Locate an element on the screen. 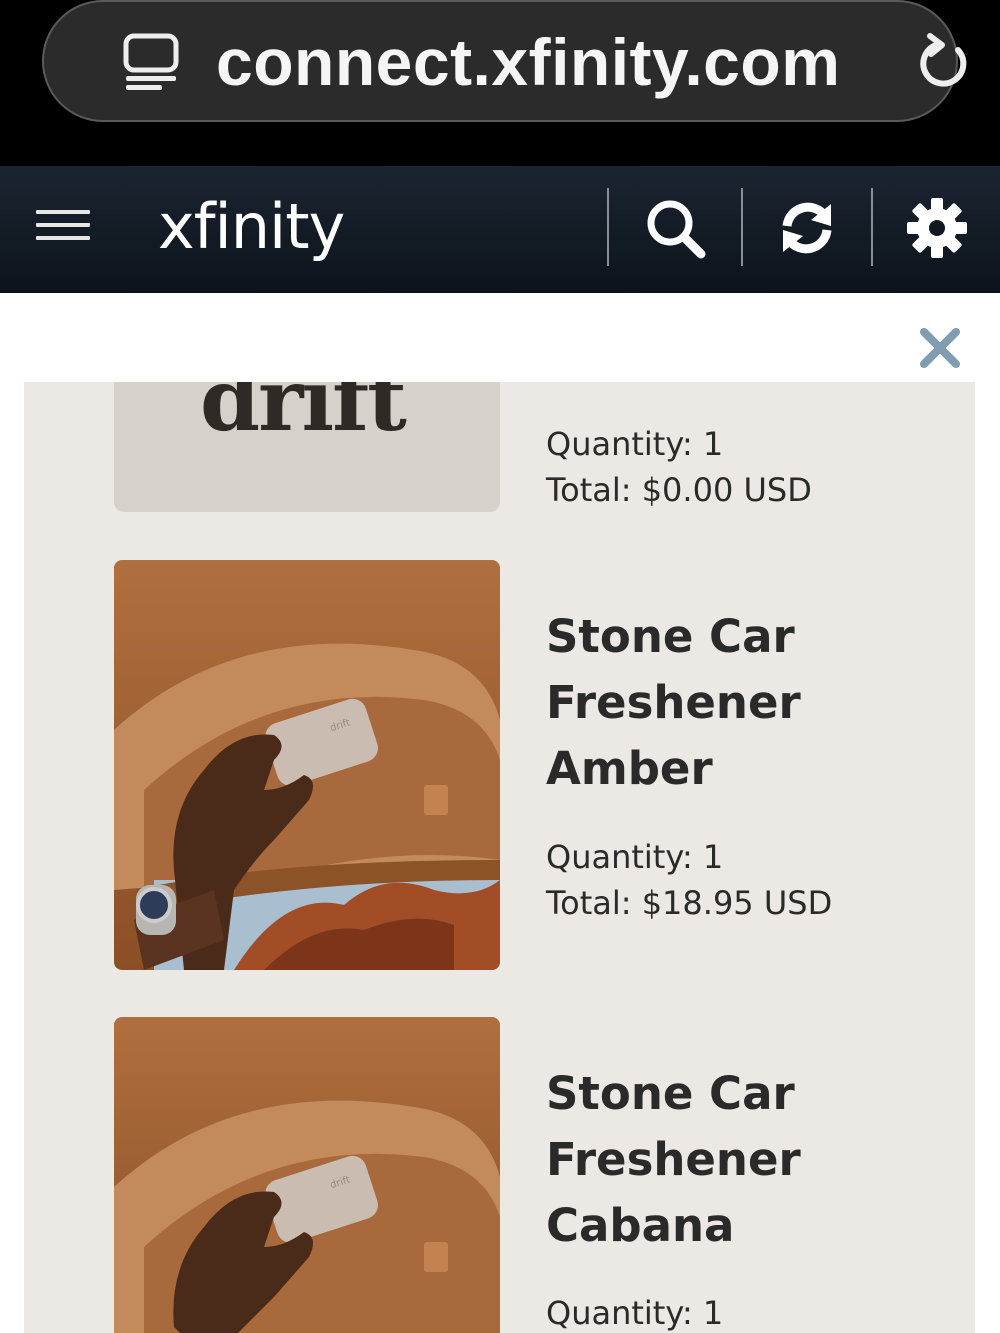 This screenshot has height=1333, width=1000. reload-icon is located at coordinates (944, 62).